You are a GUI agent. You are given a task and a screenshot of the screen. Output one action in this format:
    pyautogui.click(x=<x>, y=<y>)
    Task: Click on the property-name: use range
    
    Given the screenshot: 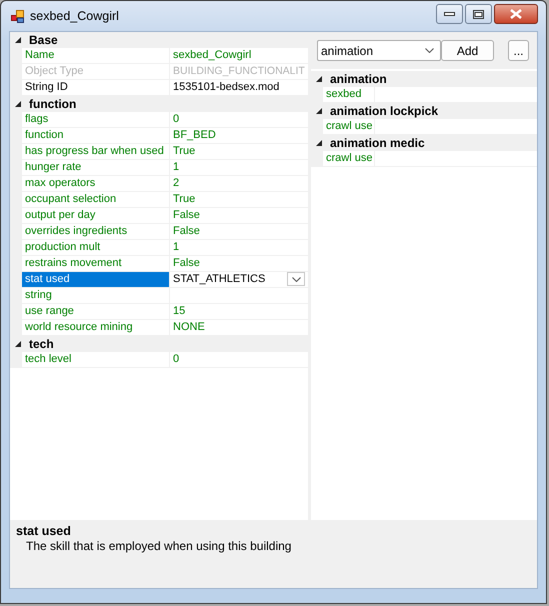 What is the action you would take?
    pyautogui.click(x=96, y=311)
    